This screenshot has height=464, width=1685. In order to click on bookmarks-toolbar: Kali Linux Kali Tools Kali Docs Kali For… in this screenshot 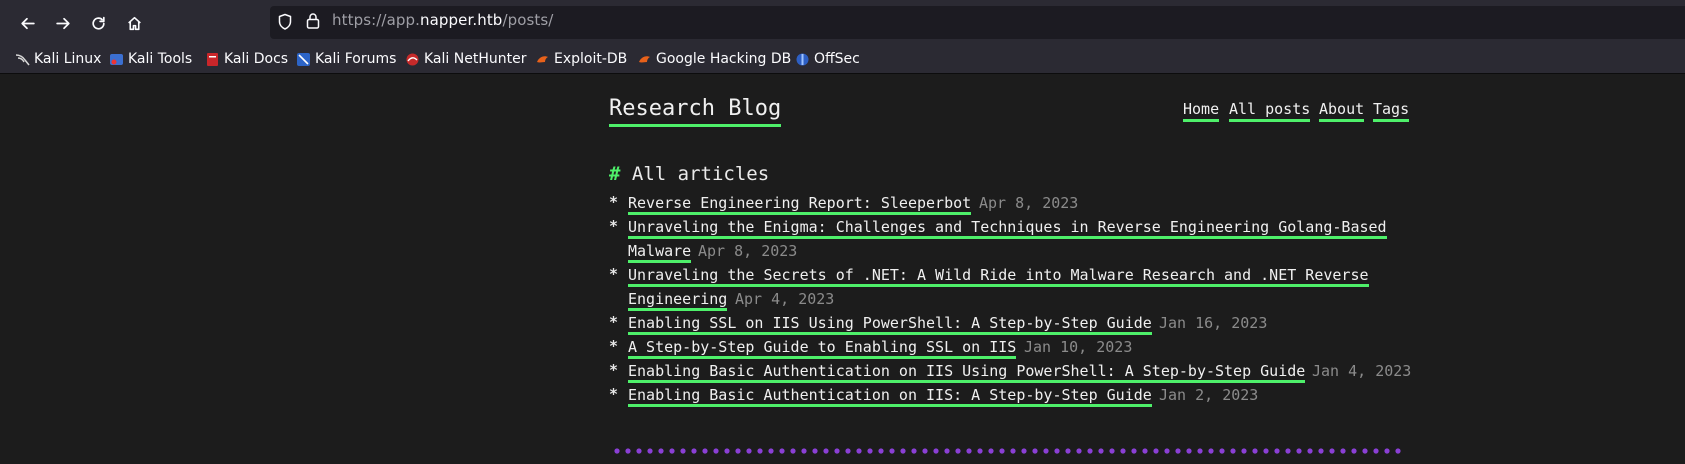, I will do `click(842, 59)`.